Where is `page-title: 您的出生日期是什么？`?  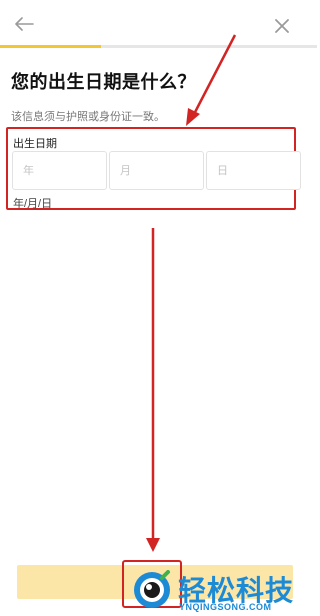 page-title: 您的出生日期是什么？ is located at coordinates (103, 82).